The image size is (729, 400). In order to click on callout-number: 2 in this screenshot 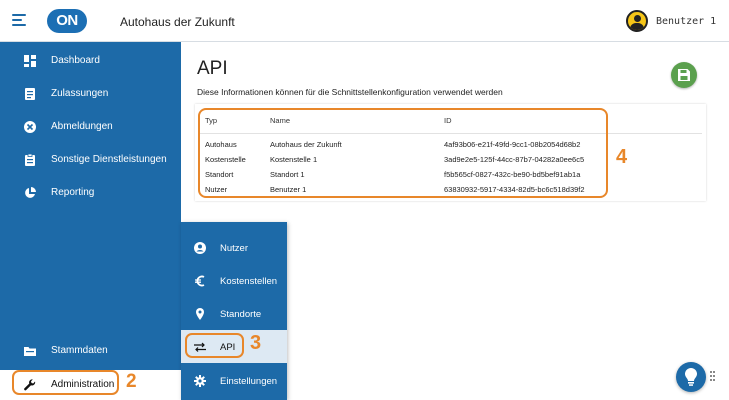, I will do `click(131, 381)`.